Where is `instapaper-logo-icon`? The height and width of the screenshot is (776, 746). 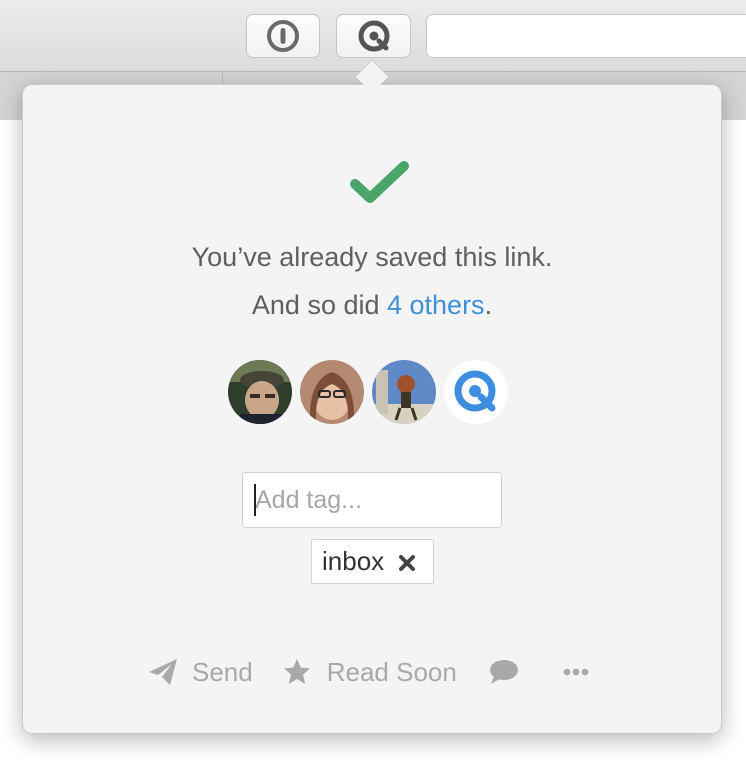 instapaper-logo-icon is located at coordinates (373, 36).